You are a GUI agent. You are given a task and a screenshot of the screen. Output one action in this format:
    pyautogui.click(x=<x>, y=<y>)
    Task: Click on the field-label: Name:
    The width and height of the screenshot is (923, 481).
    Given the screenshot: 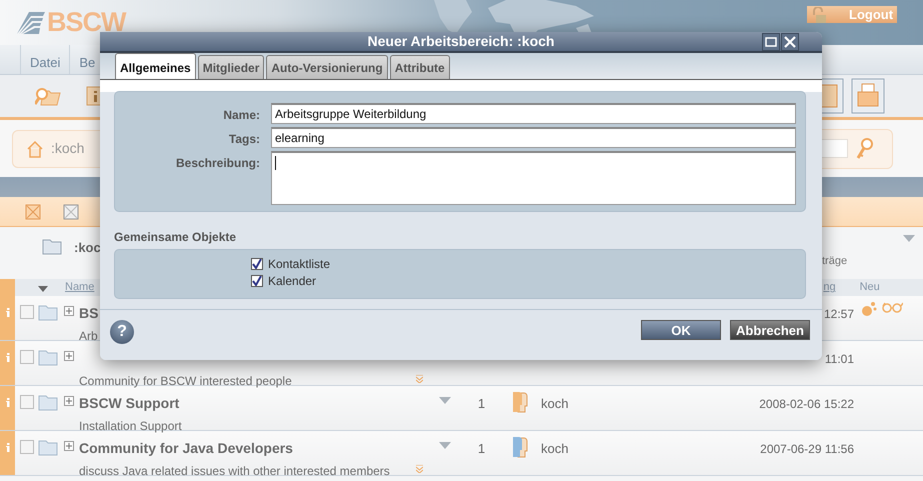 What is the action you would take?
    pyautogui.click(x=241, y=115)
    